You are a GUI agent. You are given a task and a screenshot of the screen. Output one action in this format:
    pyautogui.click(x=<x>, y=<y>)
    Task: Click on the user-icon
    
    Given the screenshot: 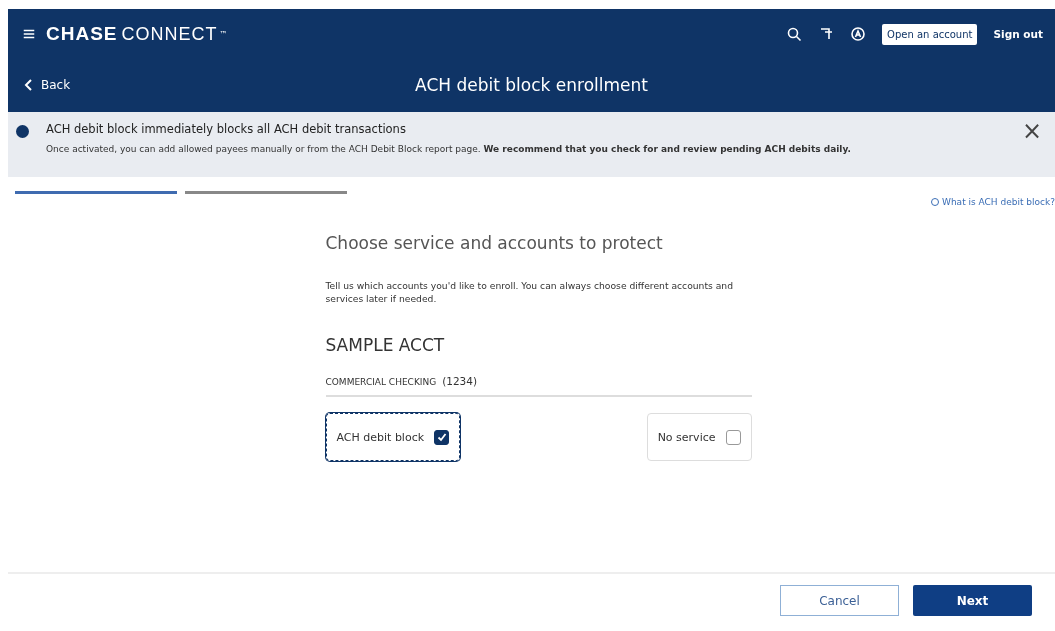 What is the action you would take?
    pyautogui.click(x=858, y=34)
    